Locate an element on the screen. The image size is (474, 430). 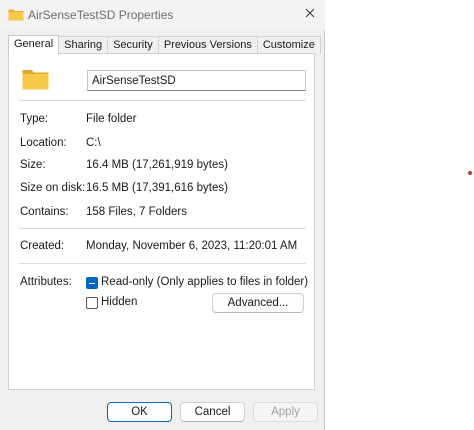
ok-button: OK is located at coordinates (139, 412).